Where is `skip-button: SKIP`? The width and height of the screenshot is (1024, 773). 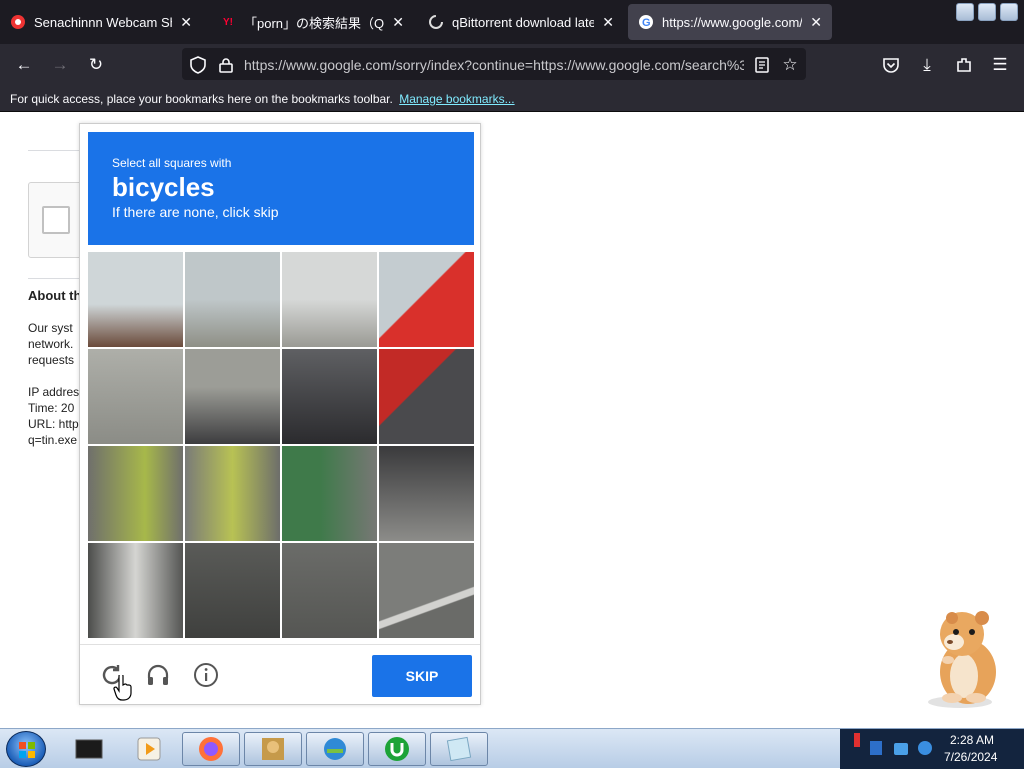 skip-button: SKIP is located at coordinates (422, 676).